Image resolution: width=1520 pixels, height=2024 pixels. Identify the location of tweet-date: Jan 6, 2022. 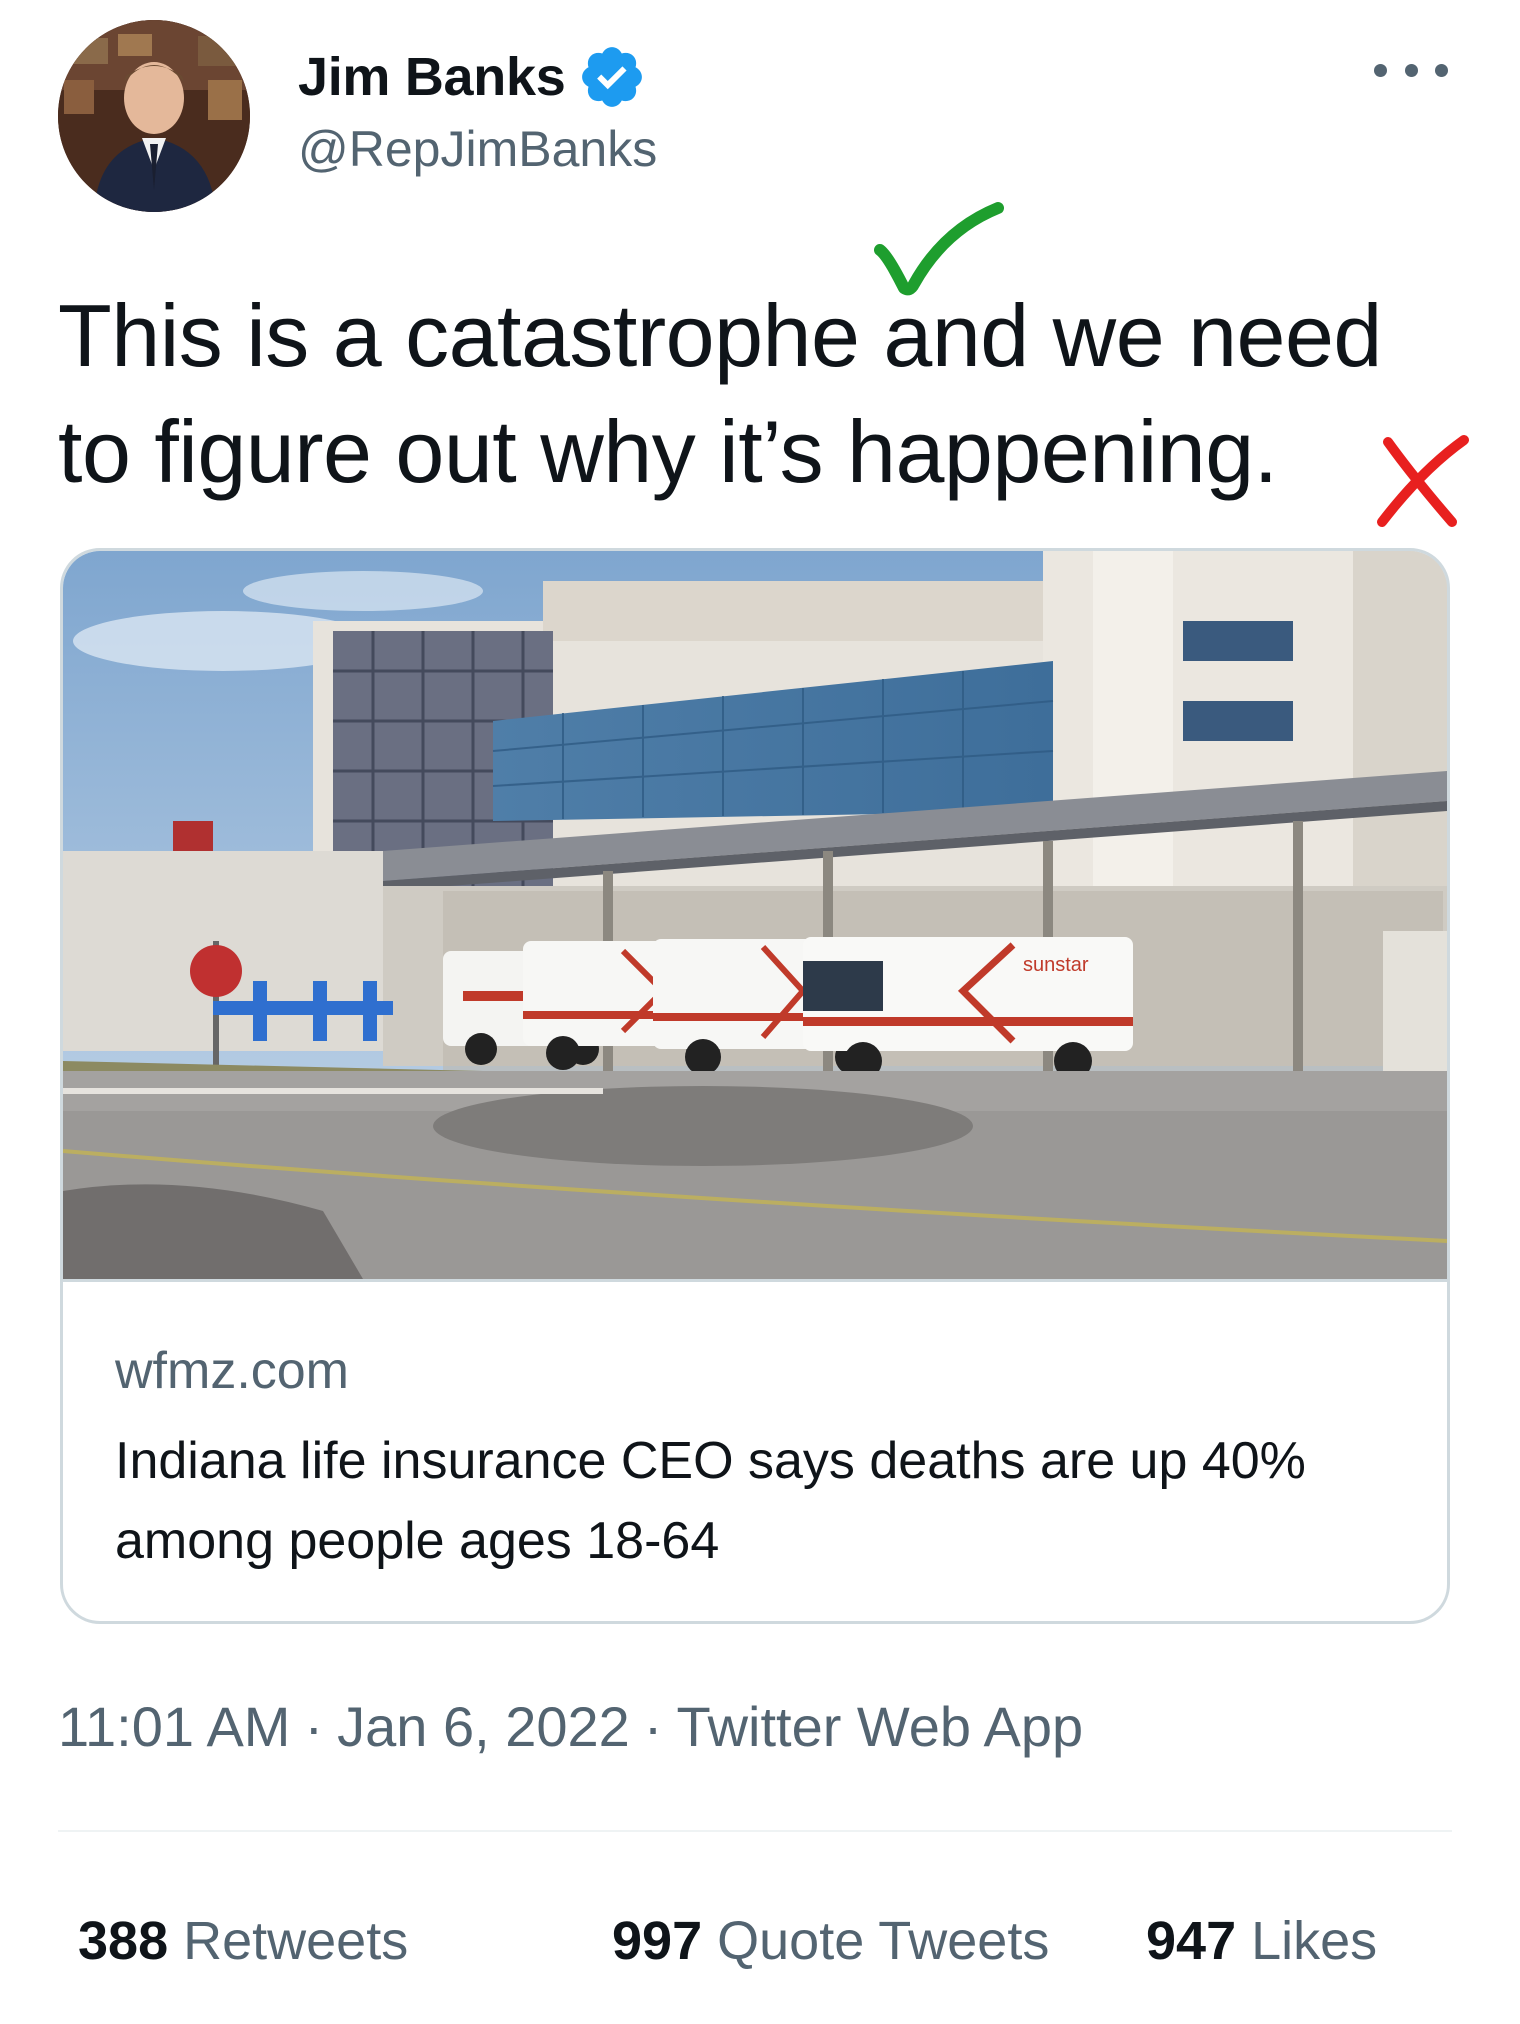
(483, 1726).